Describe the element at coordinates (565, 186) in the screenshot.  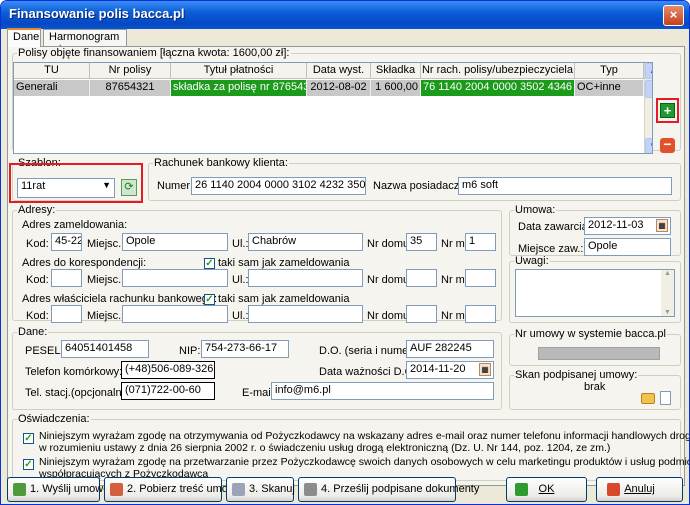
I see `owner-name-input: m6 soft` at that location.